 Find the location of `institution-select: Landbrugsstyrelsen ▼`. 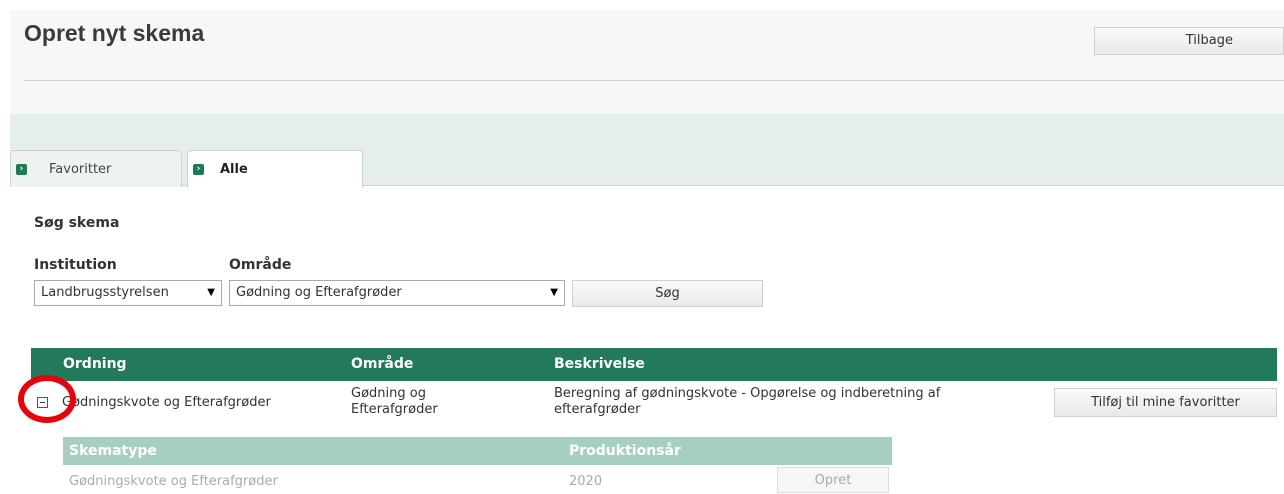

institution-select: Landbrugsstyrelsen ▼ is located at coordinates (128, 293).